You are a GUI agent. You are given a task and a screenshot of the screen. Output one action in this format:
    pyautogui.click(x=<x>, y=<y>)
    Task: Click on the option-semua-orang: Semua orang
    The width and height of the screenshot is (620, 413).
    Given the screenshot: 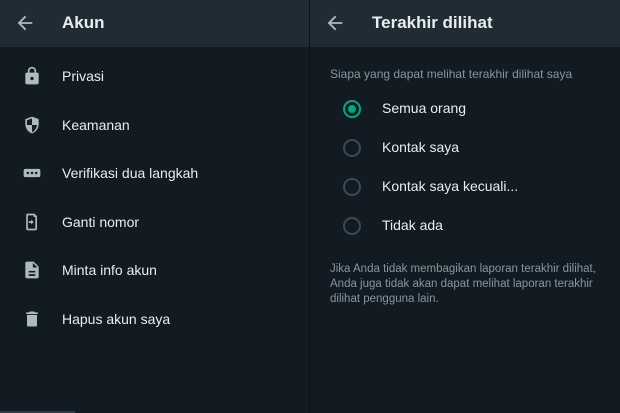 What is the action you would take?
    pyautogui.click(x=465, y=109)
    